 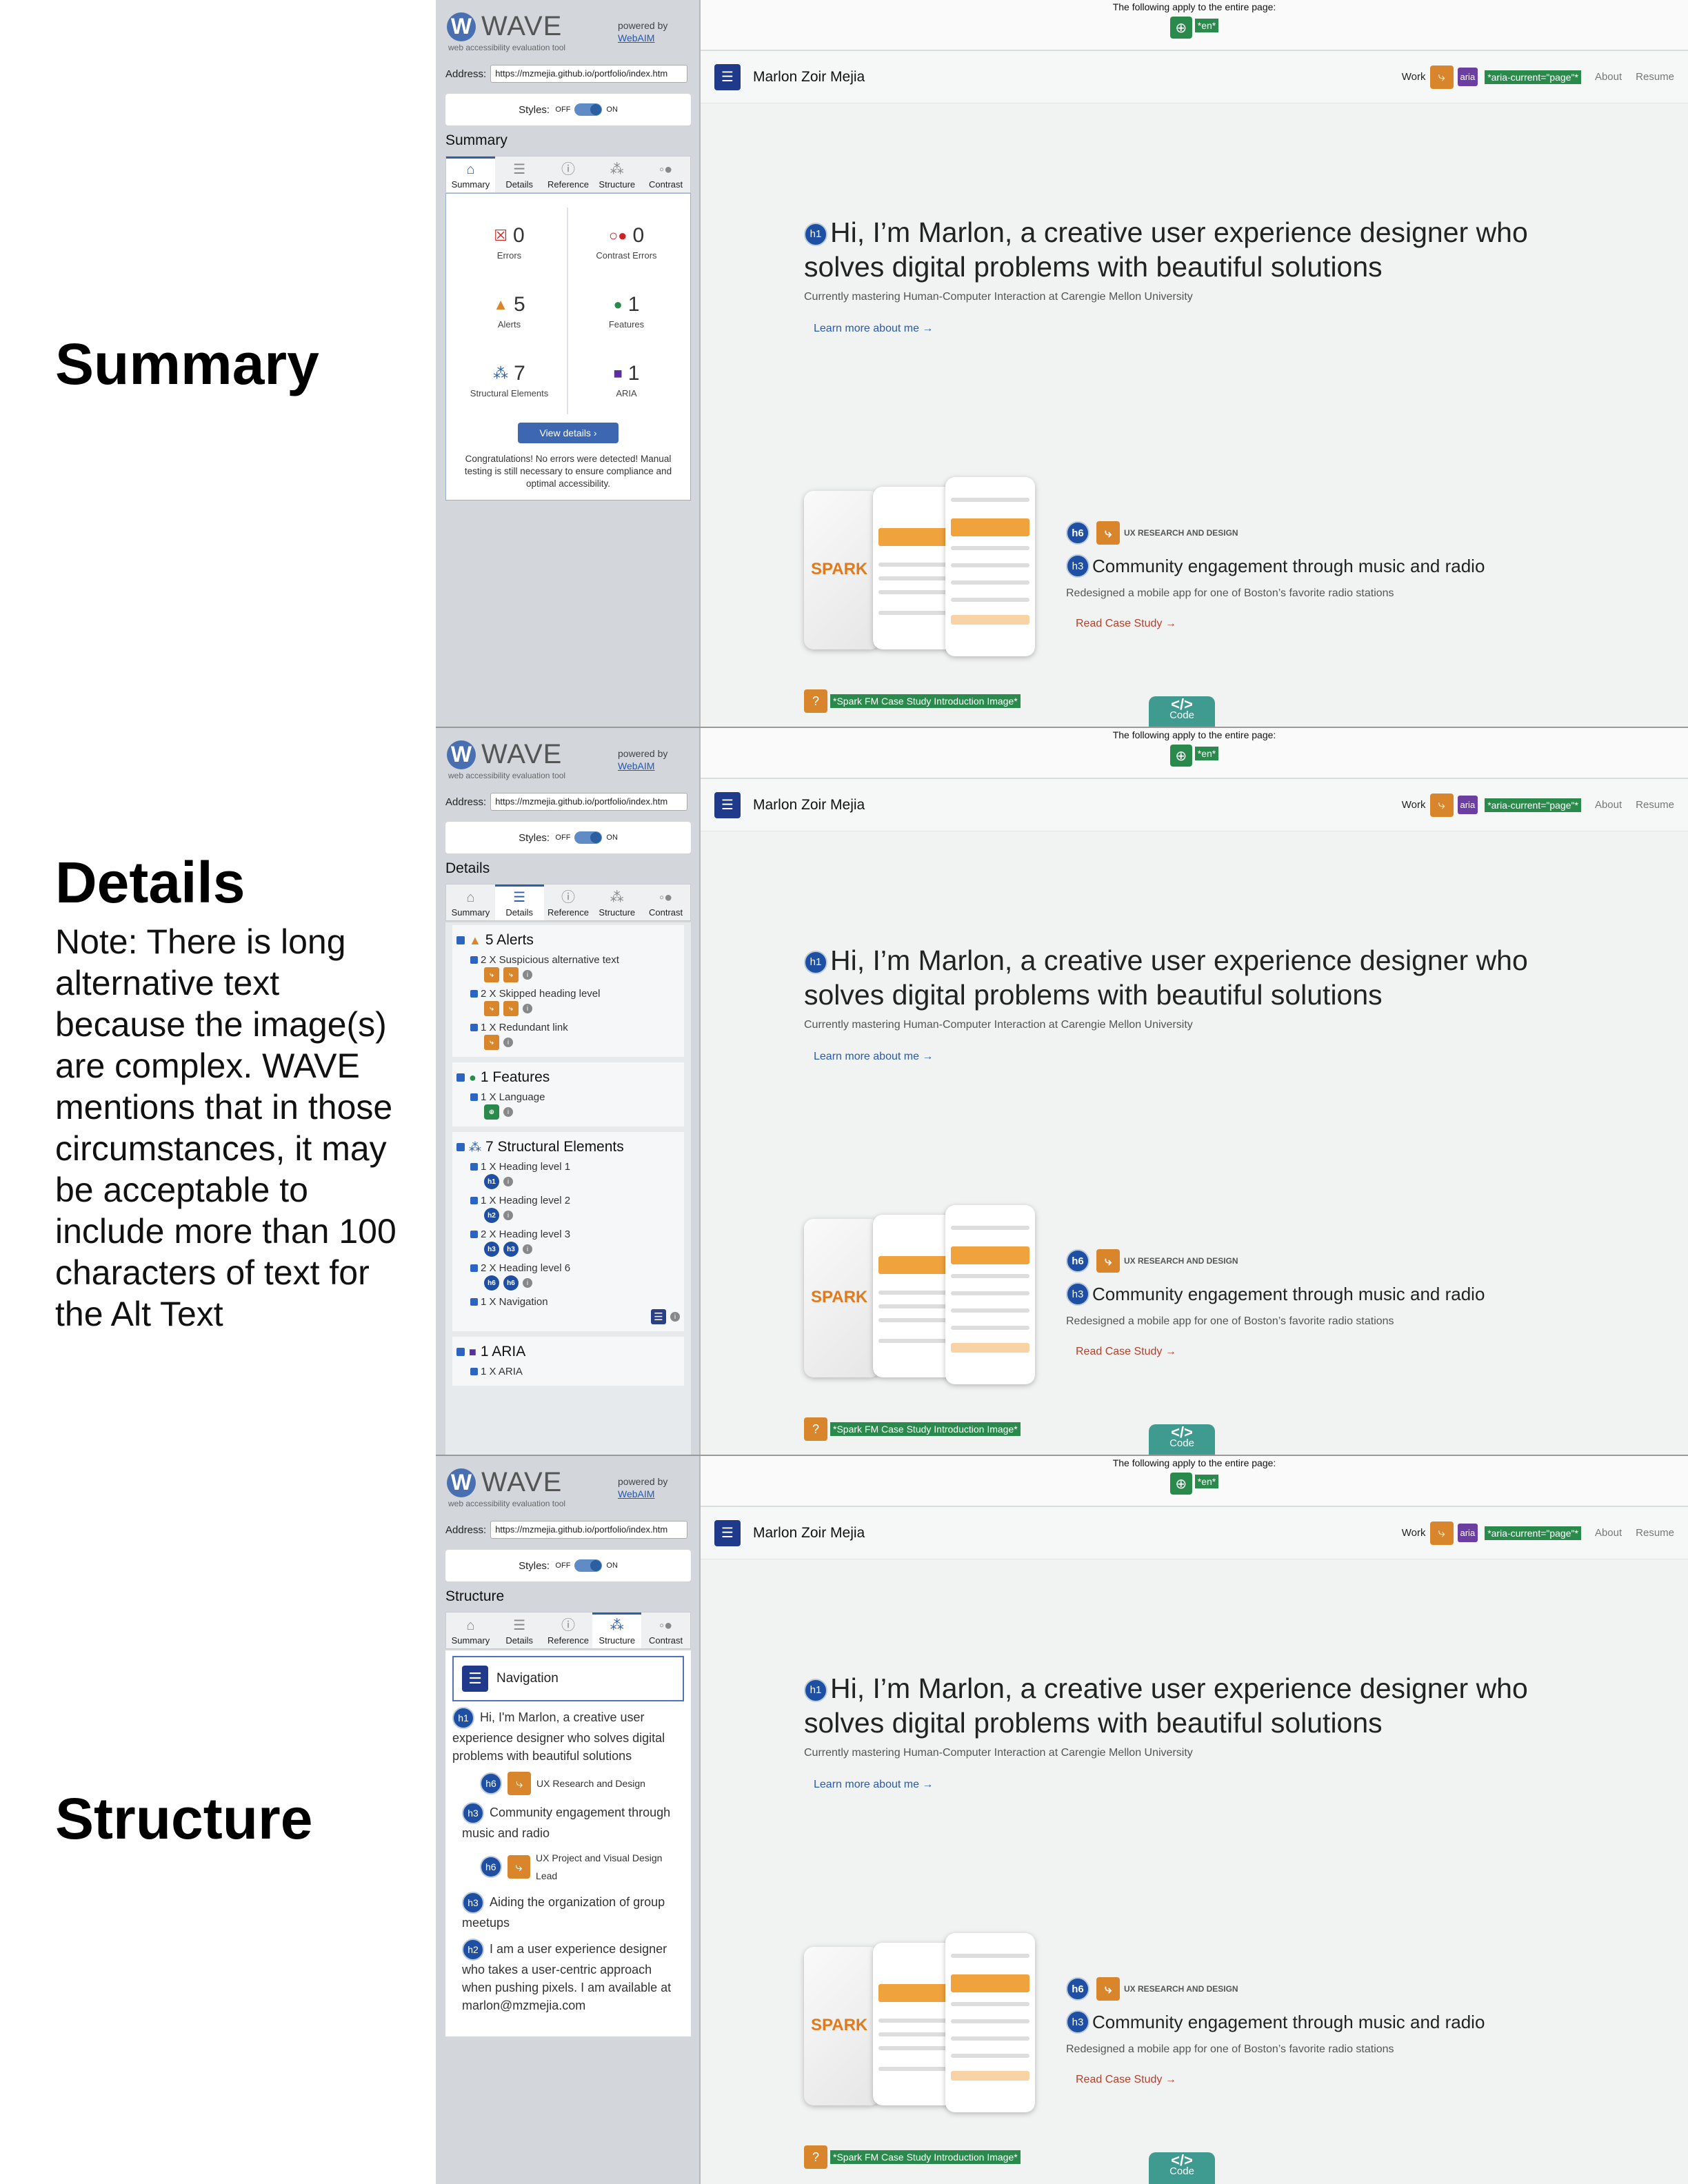 What do you see at coordinates (568, 1679) in the screenshot?
I see `structure-navigation: ☰ Navigation` at bounding box center [568, 1679].